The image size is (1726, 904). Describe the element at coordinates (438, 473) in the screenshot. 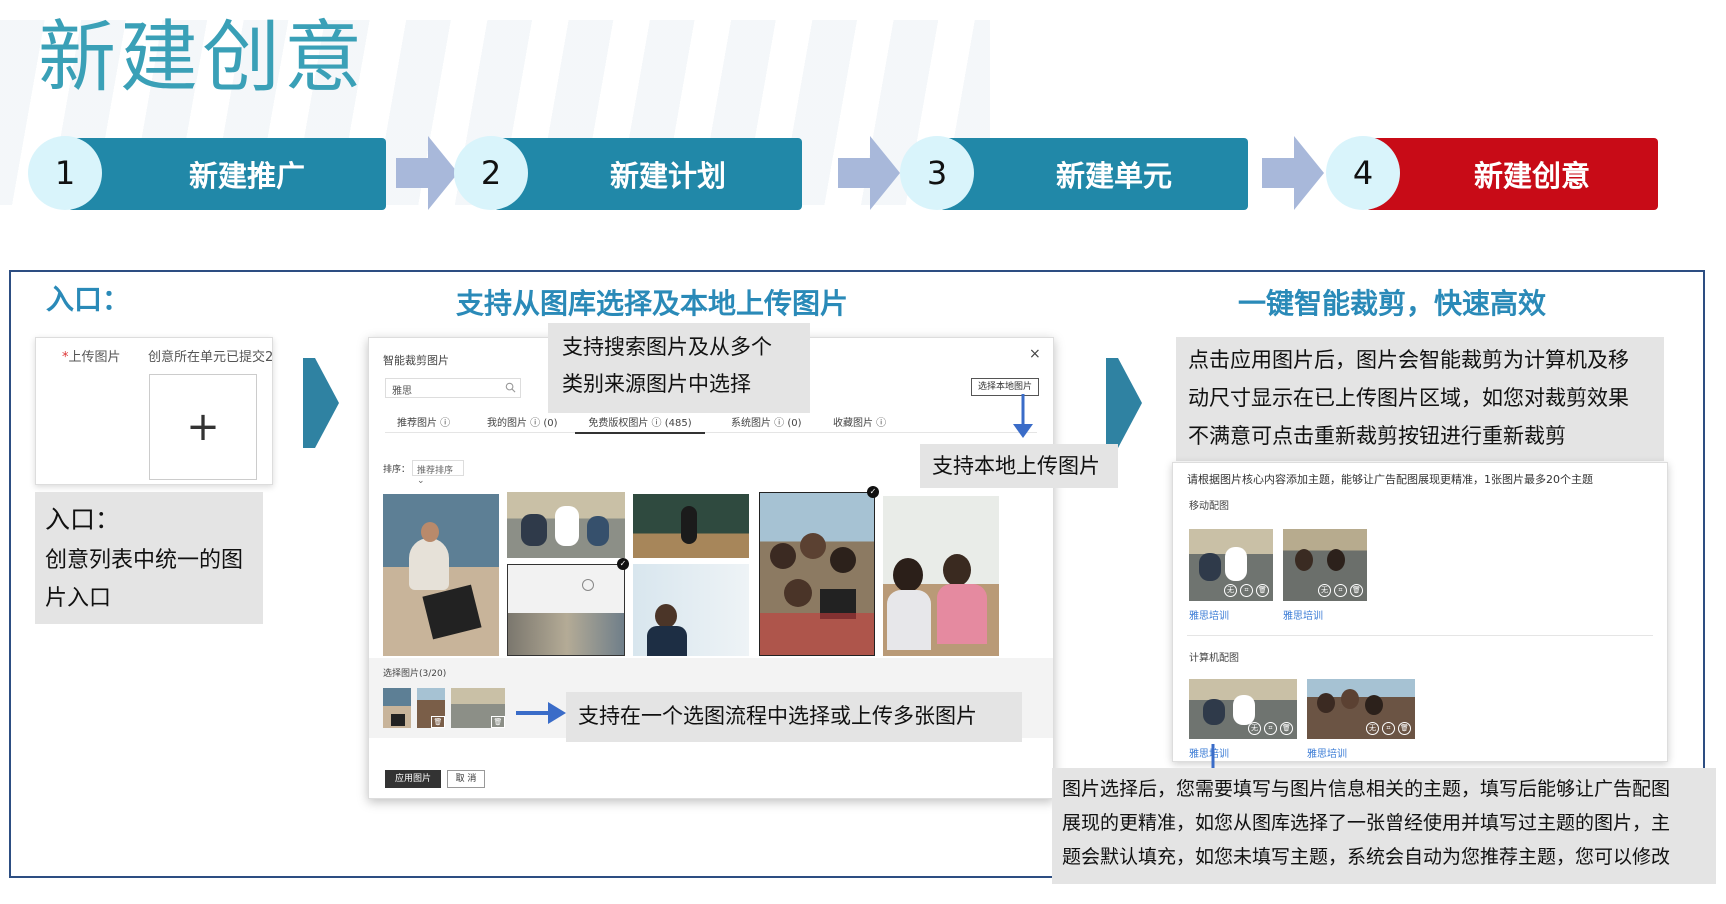

I see `sort-select: 推荐排序 ⌄` at that location.